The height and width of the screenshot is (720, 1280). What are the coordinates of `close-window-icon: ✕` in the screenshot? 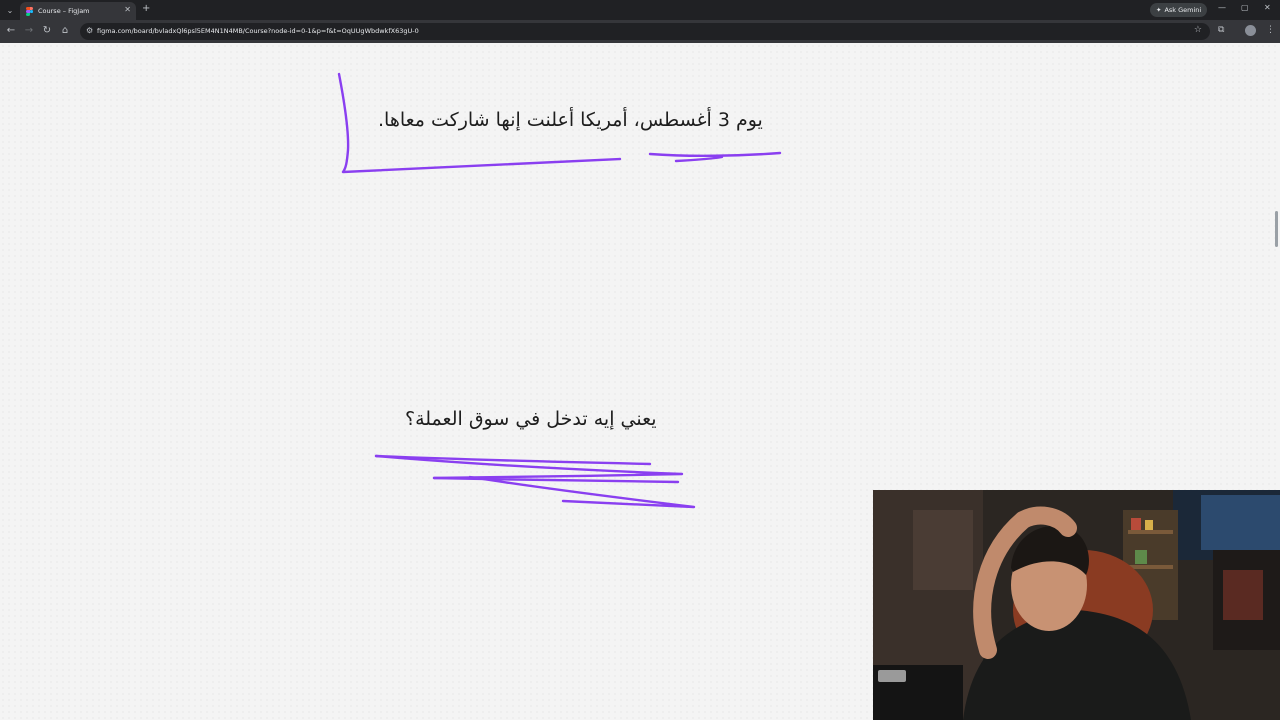 It's located at (1267, 7).